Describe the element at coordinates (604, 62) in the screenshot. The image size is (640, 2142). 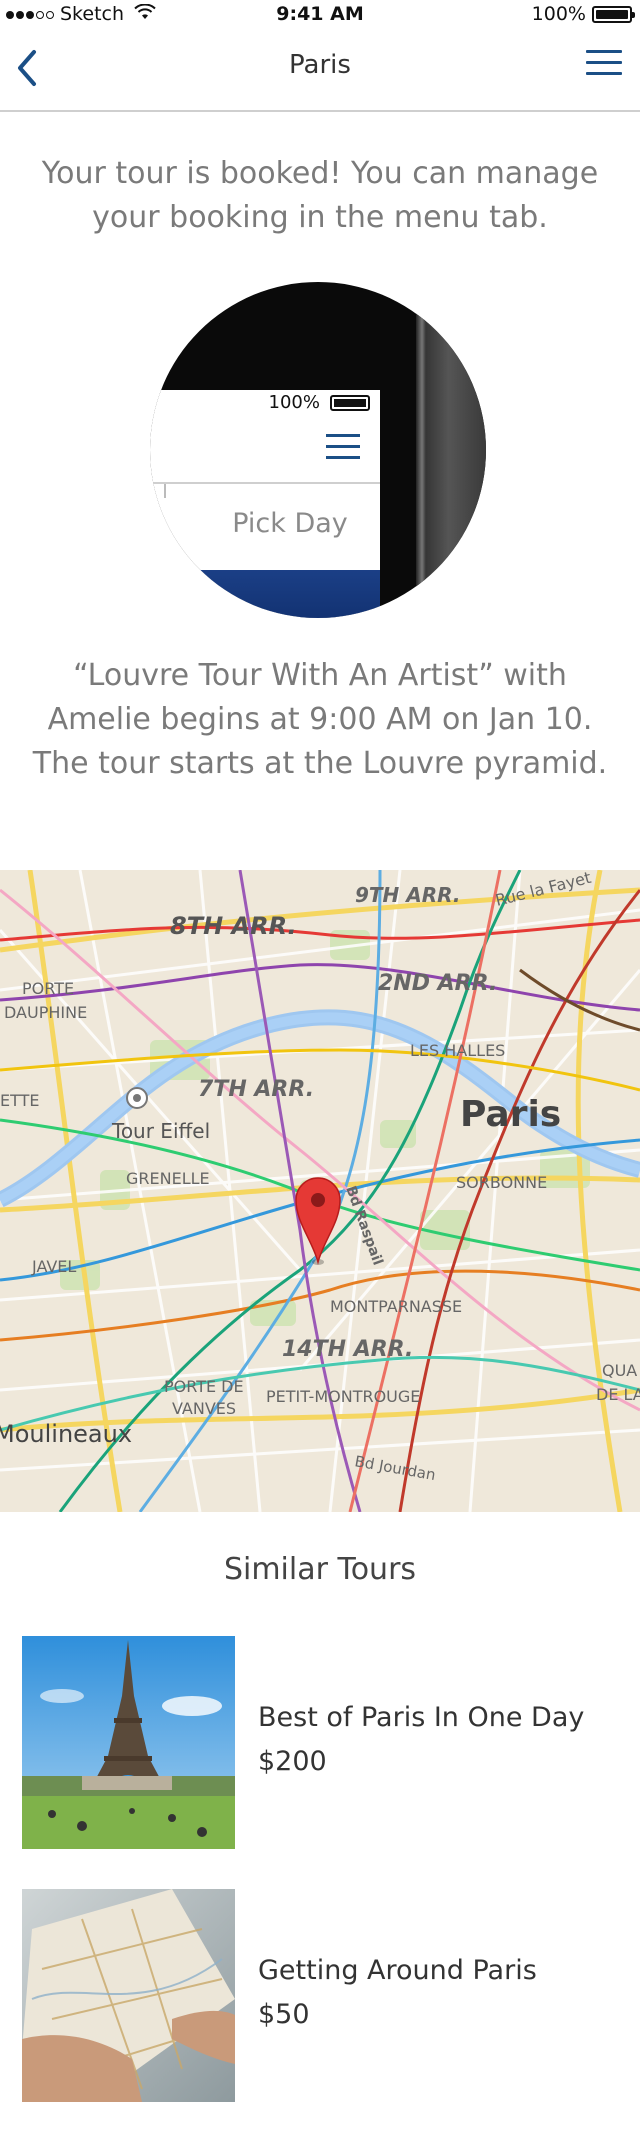
I see `hamburger-menu-icon` at that location.